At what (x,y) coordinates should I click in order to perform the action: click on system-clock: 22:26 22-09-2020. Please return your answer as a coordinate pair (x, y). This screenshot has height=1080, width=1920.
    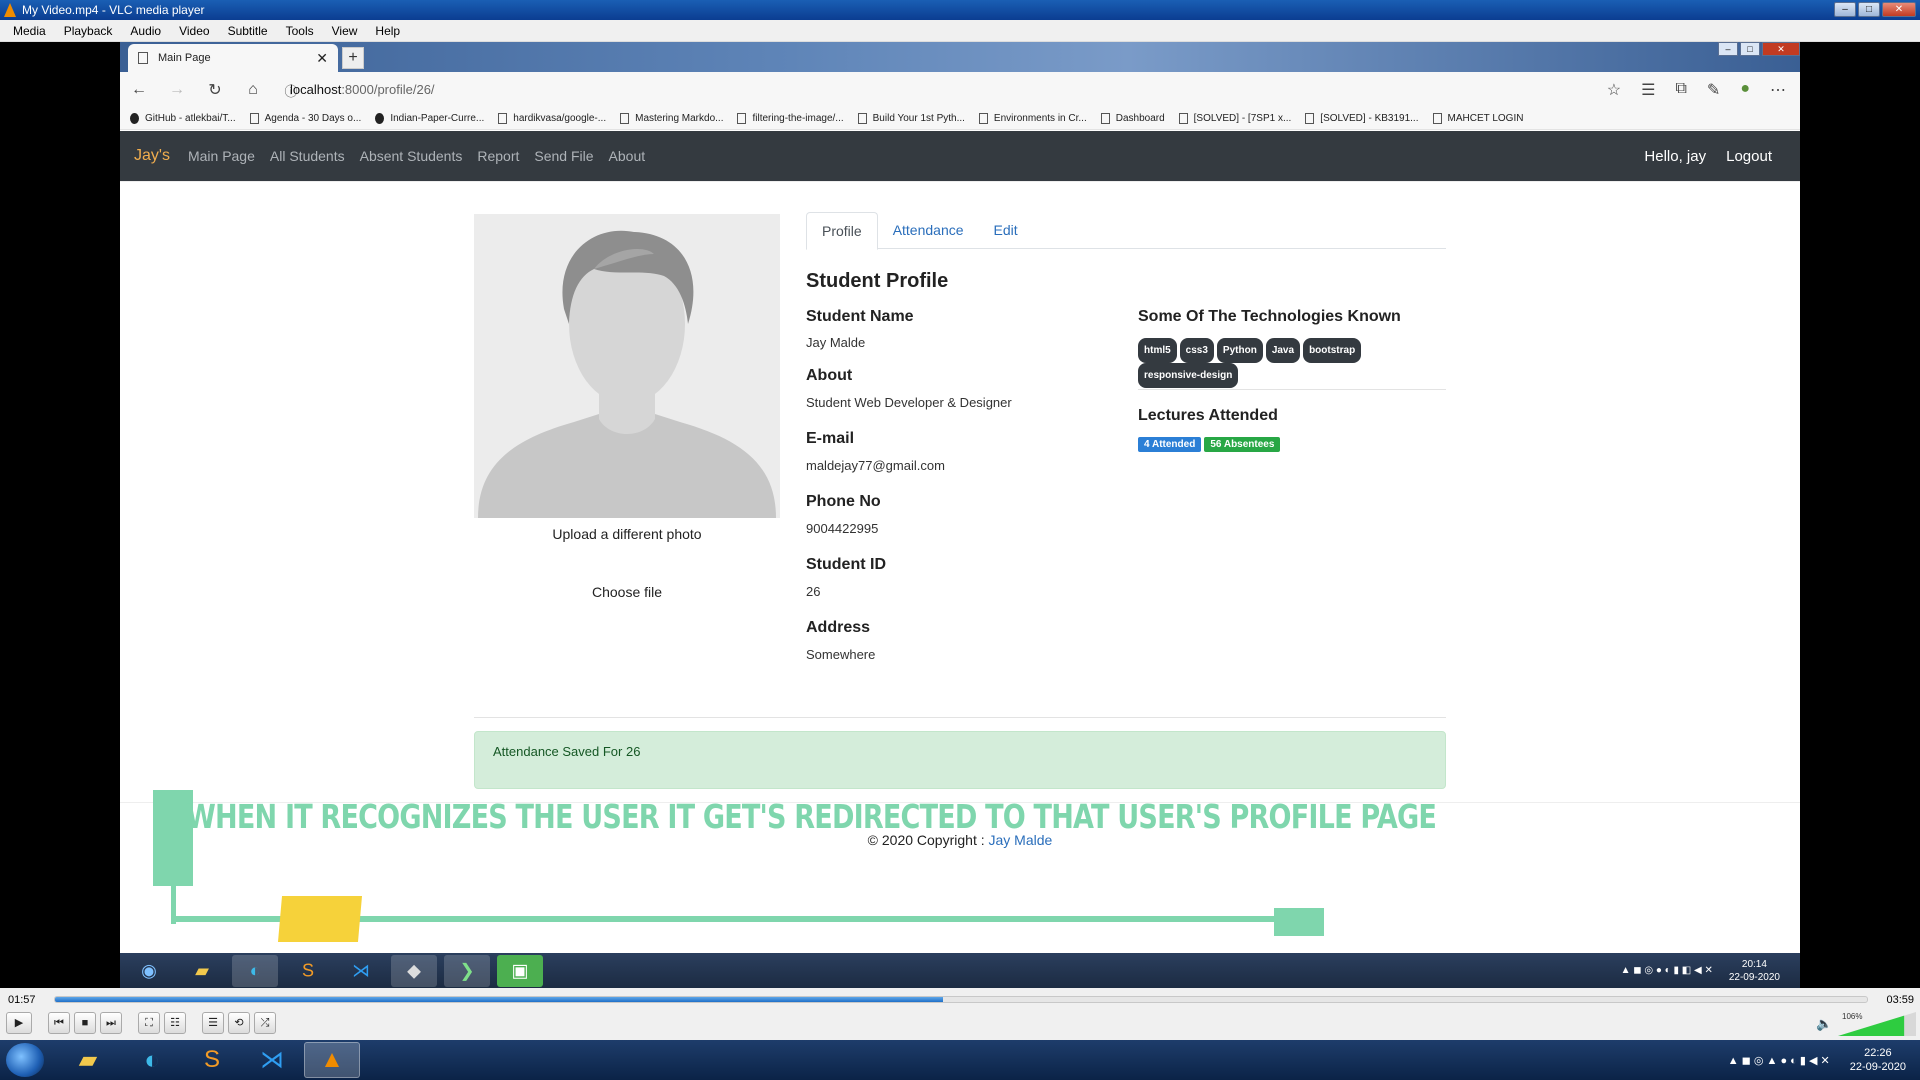
    Looking at the image, I should click on (1878, 1060).